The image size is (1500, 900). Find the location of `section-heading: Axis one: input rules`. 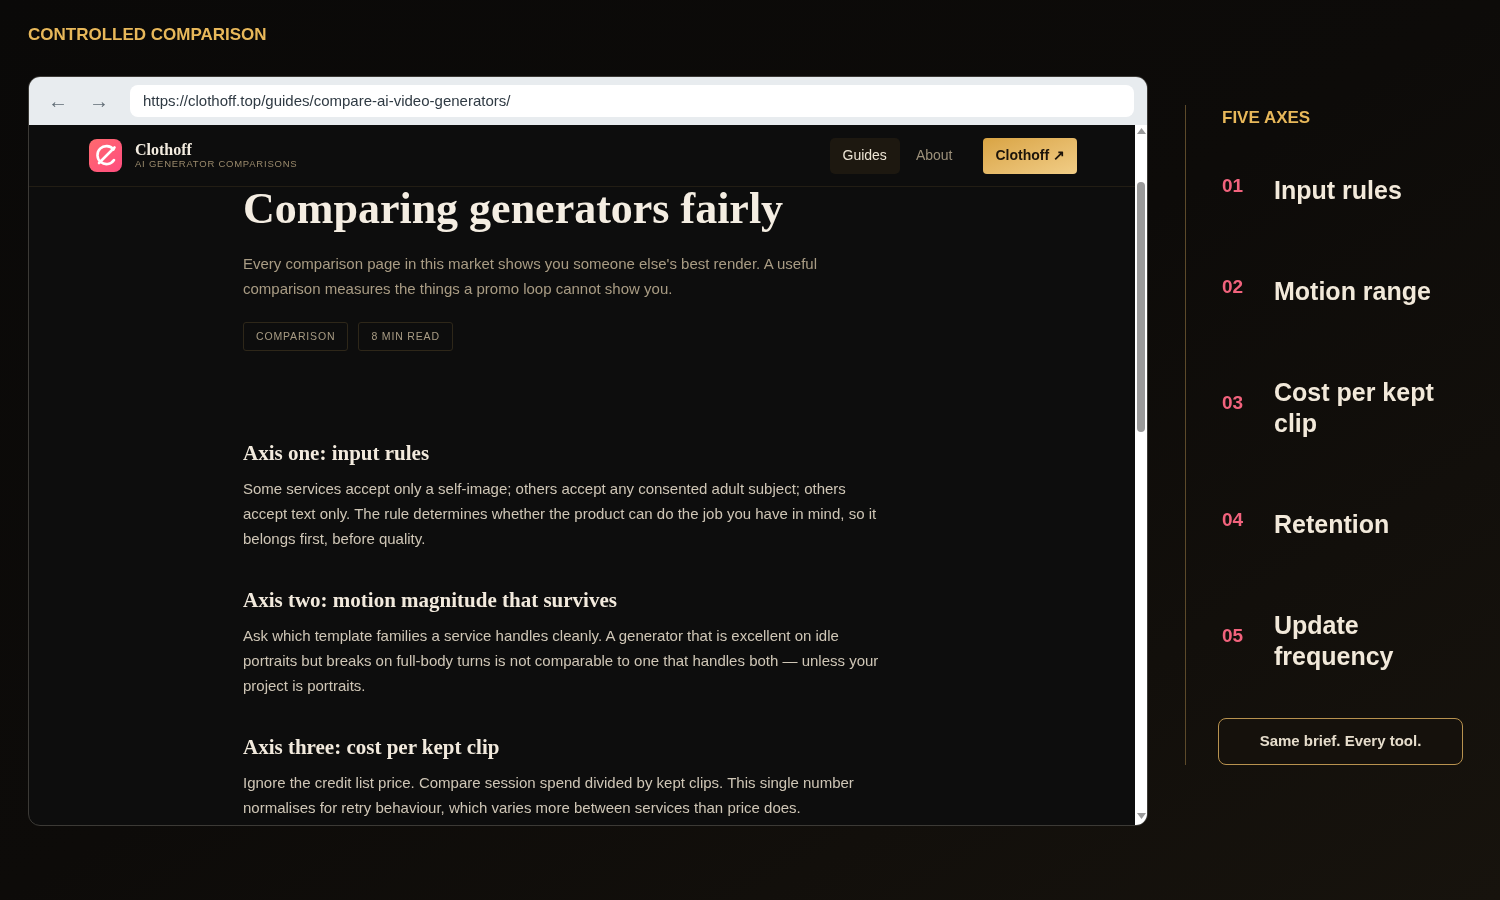

section-heading: Axis one: input rules is located at coordinates (336, 453).